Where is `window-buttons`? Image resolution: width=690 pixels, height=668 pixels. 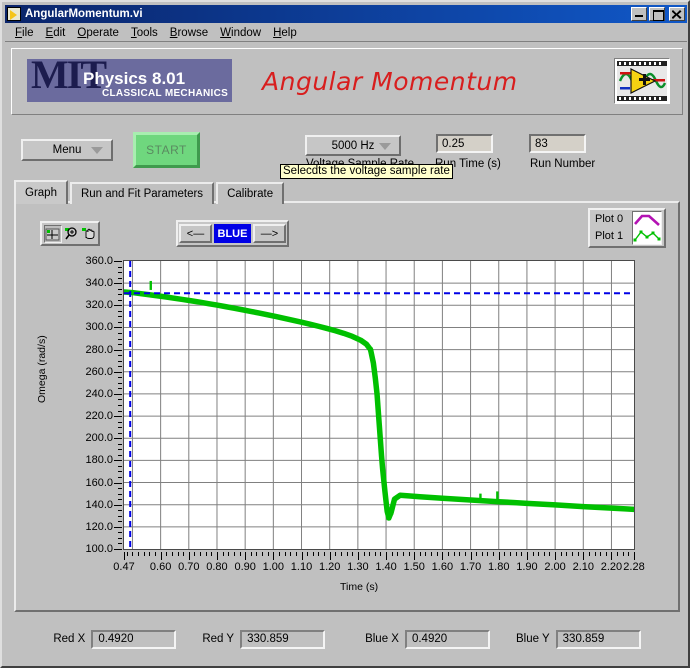 window-buttons is located at coordinates (658, 14).